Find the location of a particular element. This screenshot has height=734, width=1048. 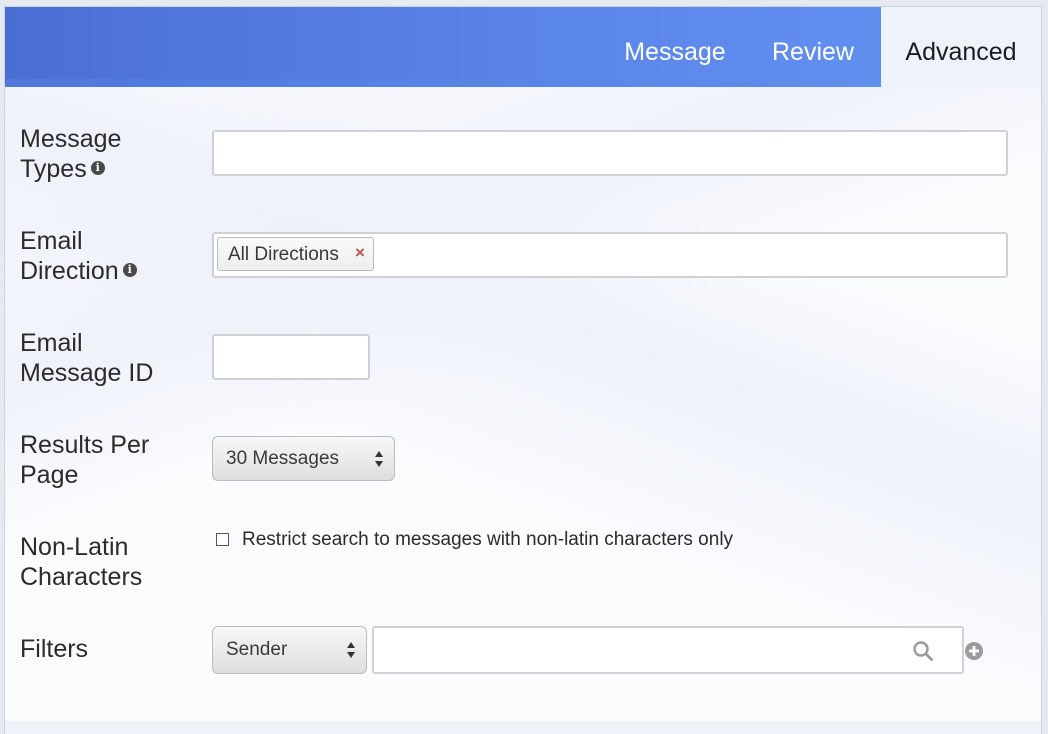

plus-circle-icon is located at coordinates (974, 651).